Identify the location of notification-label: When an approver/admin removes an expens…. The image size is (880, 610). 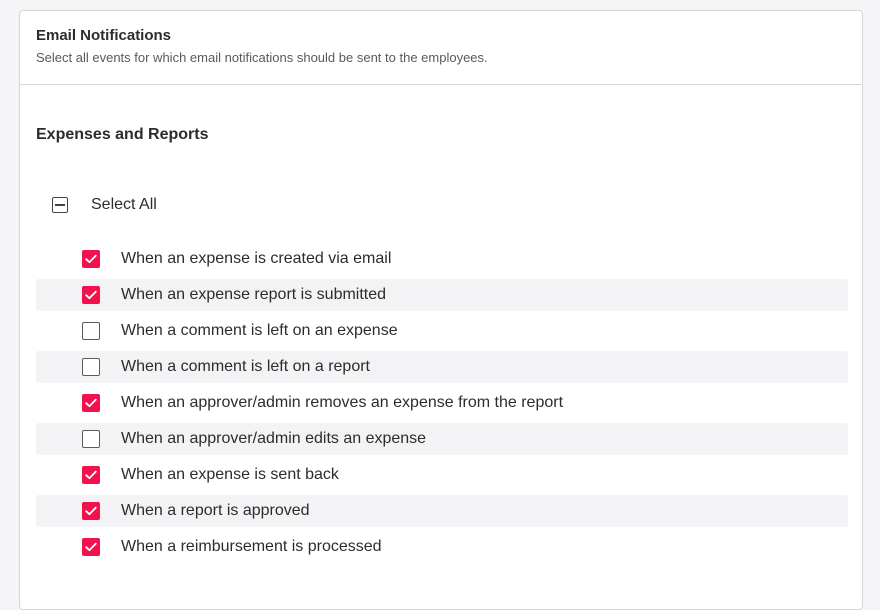
(342, 402).